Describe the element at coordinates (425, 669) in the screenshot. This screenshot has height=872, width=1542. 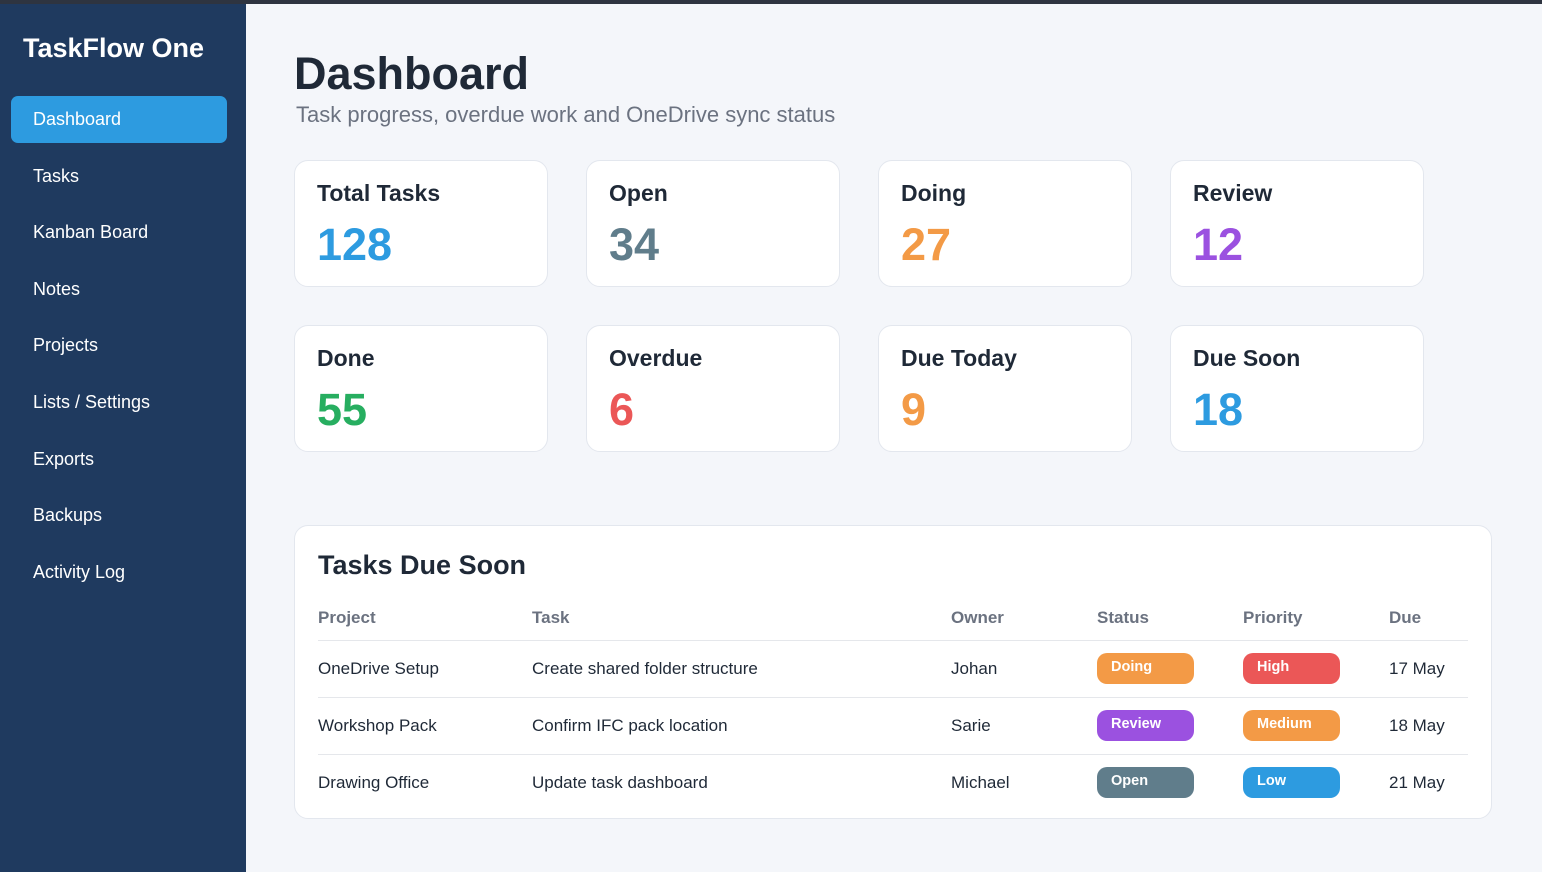
I see `cell-project: OneDrive Setup` at that location.